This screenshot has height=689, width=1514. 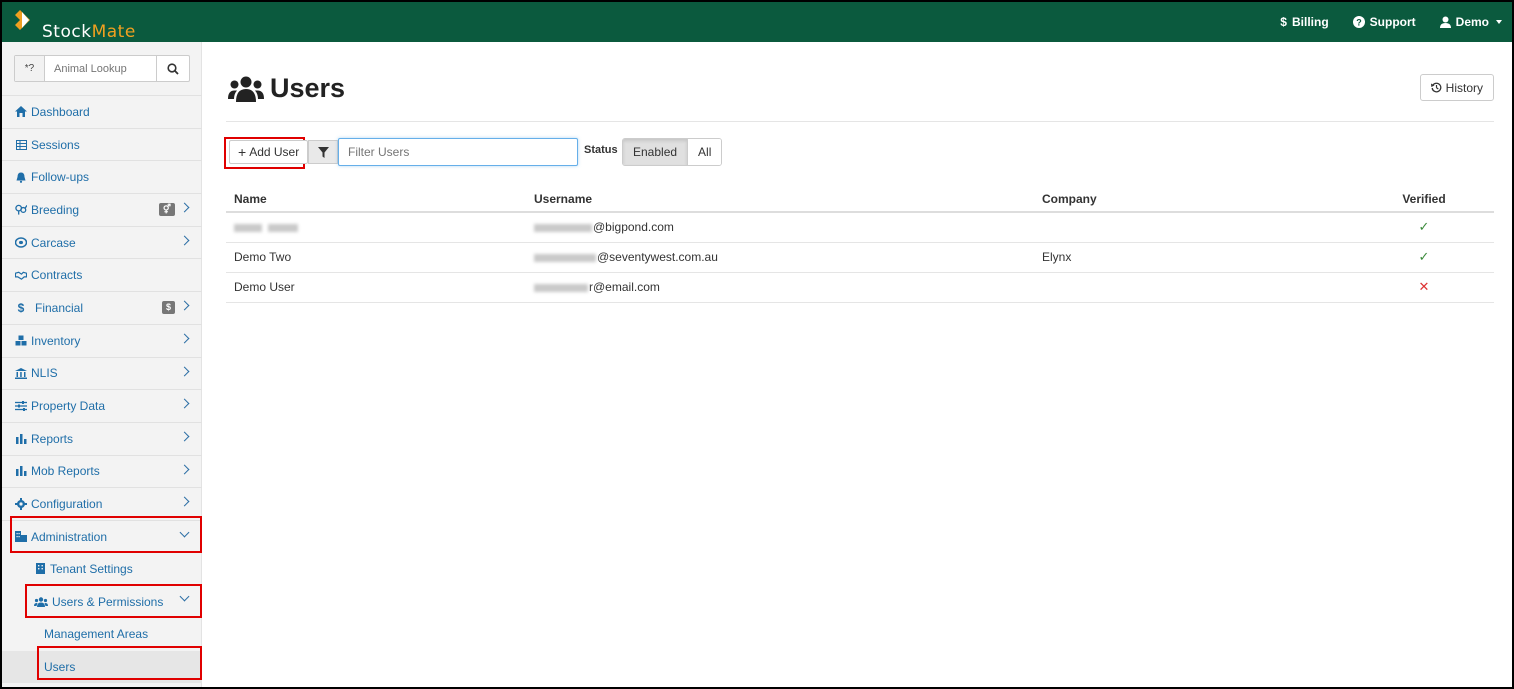 What do you see at coordinates (1424, 287) in the screenshot?
I see `cell-verified: ✕` at bounding box center [1424, 287].